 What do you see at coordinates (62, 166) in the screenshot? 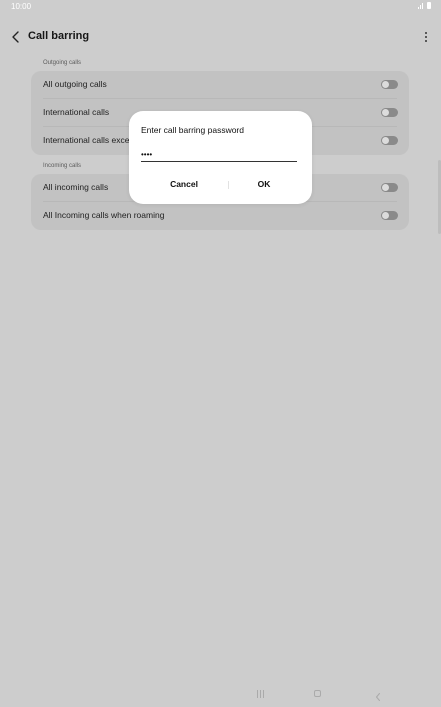
I see `section-header-incoming: Incoming calls` at bounding box center [62, 166].